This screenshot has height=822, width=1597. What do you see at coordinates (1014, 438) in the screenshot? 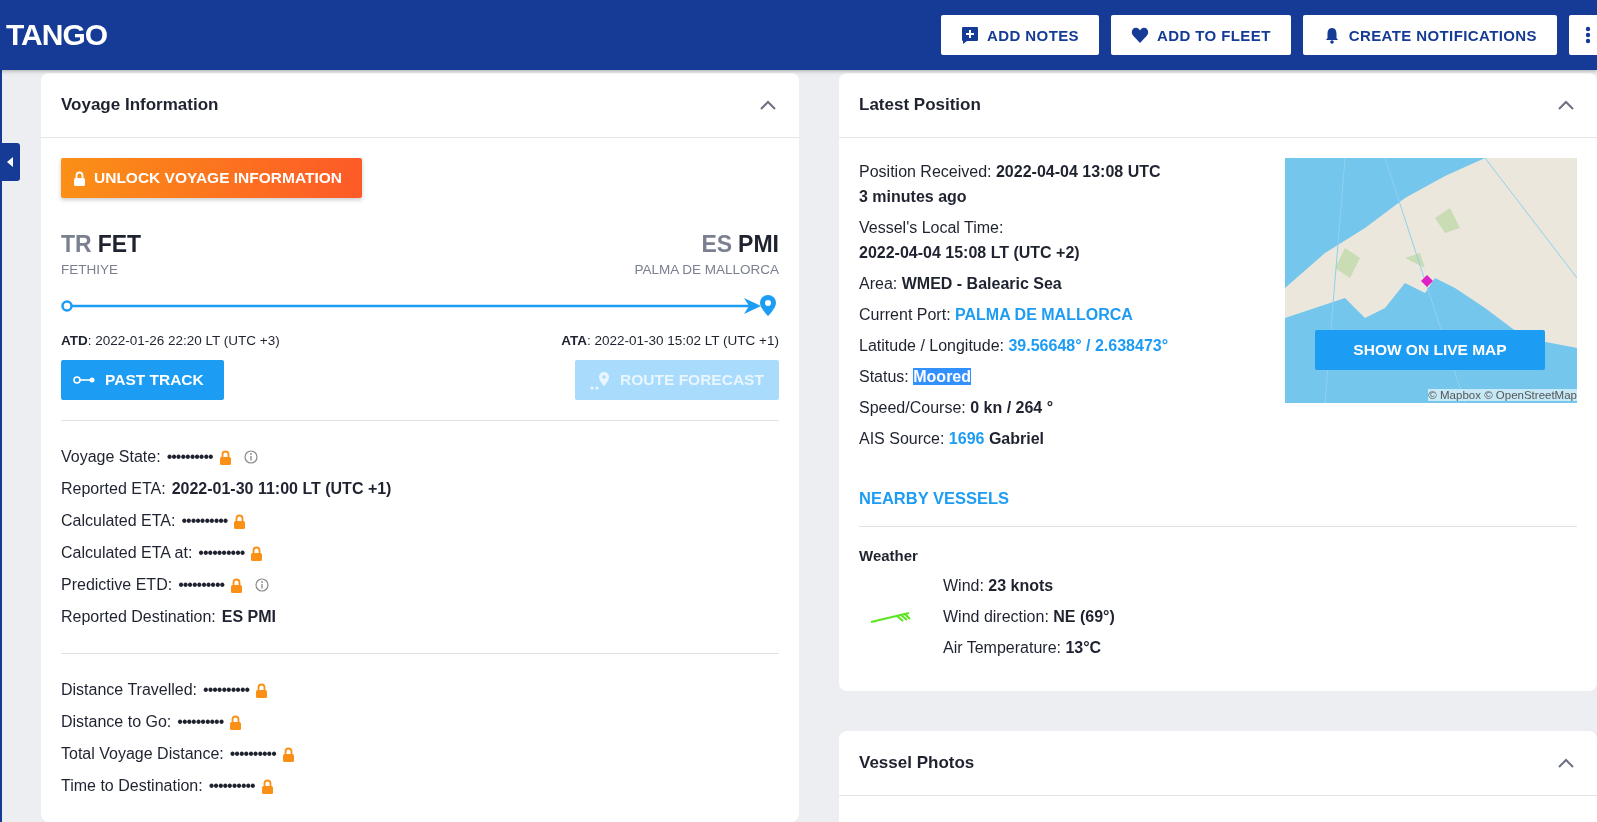
I see `position-field: AIS Source: 1696 Gabriel` at bounding box center [1014, 438].